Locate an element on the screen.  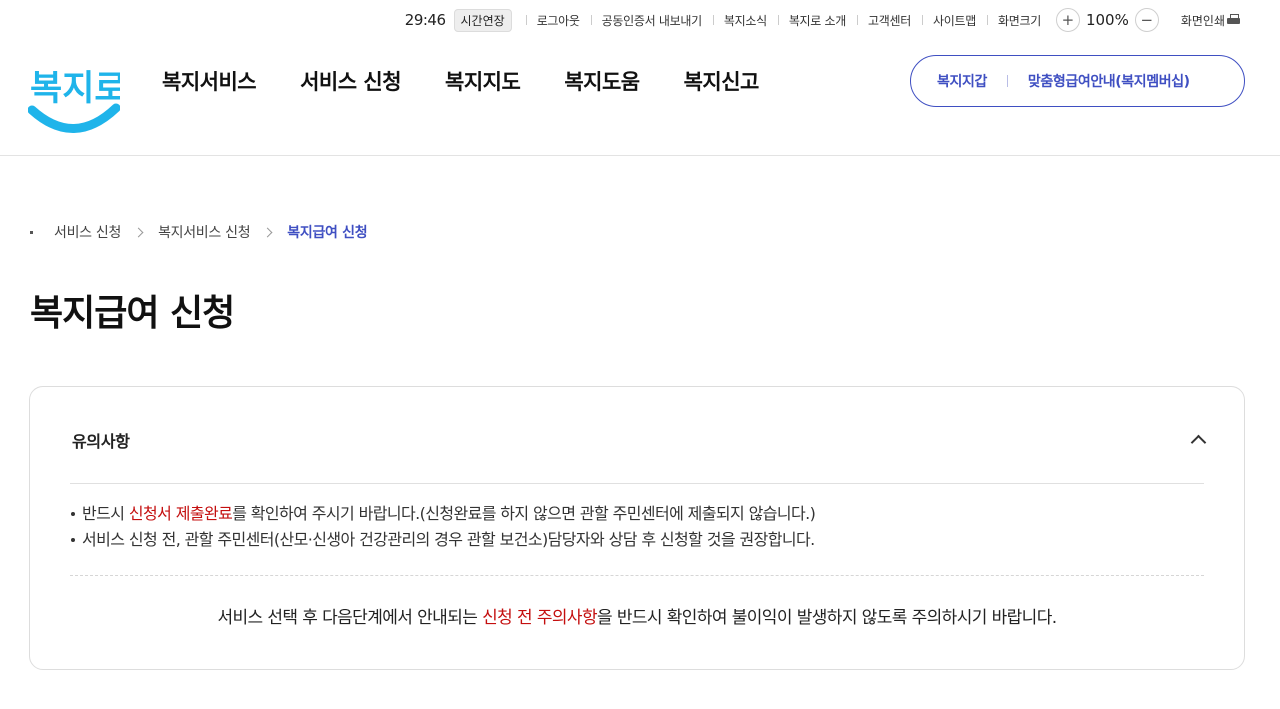
quick-links: 복지지갑 맞춤형급여안내(복지멤버십) is located at coordinates (1077, 81).